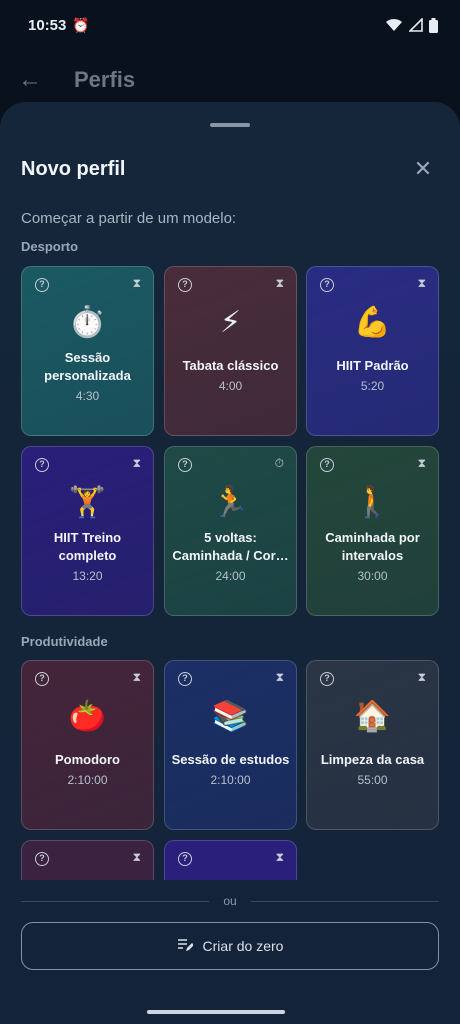  What do you see at coordinates (230, 745) in the screenshot?
I see `template-card: ? ⧗ 📚 Sessão de estudos 2:10:00` at bounding box center [230, 745].